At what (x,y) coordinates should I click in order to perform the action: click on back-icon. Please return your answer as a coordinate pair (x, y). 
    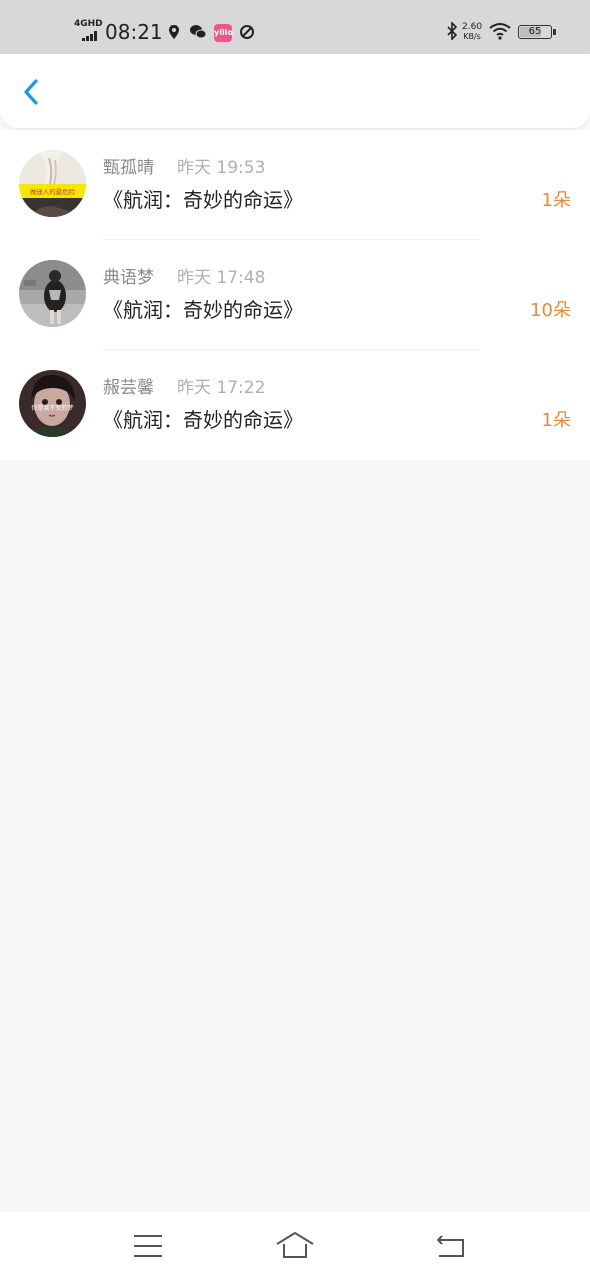
    Looking at the image, I should click on (450, 1246).